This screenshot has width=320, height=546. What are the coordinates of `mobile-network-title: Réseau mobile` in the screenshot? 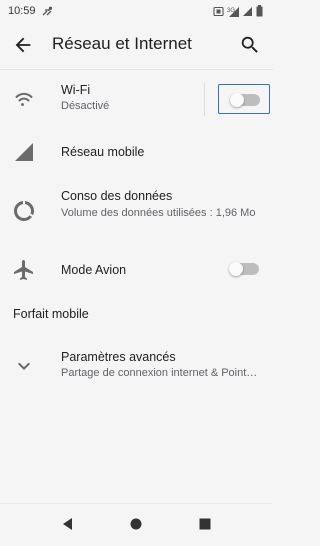 It's located at (103, 152).